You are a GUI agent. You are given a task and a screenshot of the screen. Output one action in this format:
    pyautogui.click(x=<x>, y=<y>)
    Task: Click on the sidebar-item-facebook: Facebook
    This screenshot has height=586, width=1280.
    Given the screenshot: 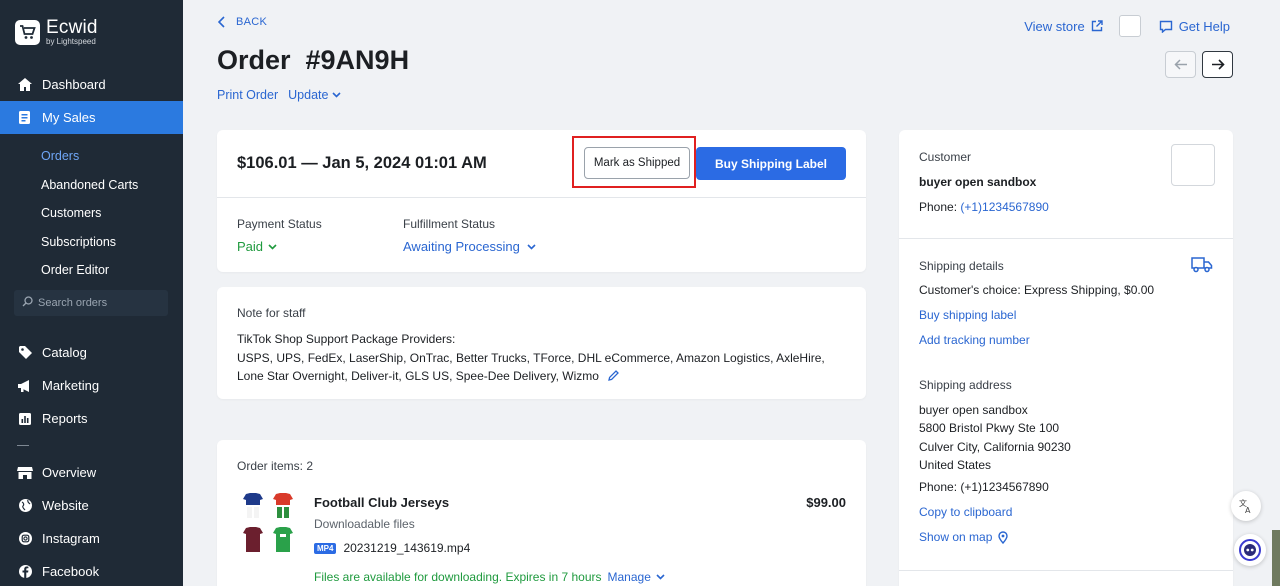 What is the action you would take?
    pyautogui.click(x=91, y=570)
    